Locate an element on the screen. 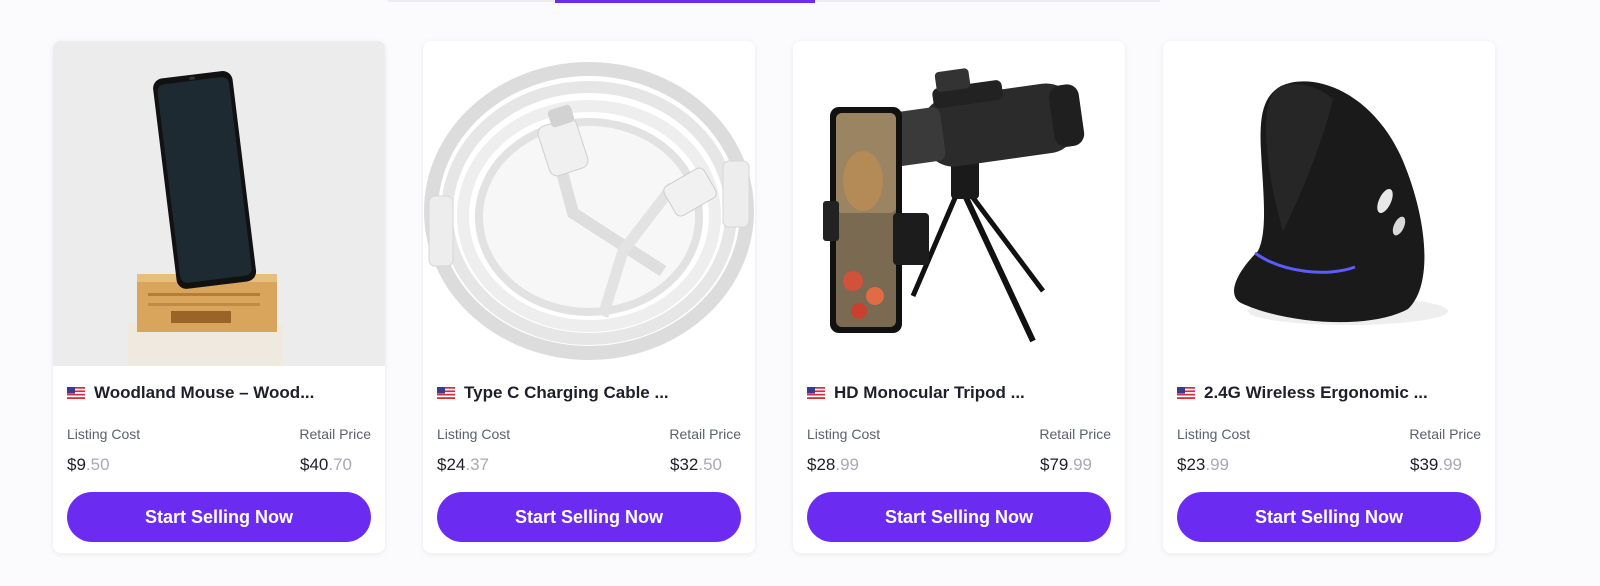  listing-cost-value: $24.37 is located at coordinates (463, 465).